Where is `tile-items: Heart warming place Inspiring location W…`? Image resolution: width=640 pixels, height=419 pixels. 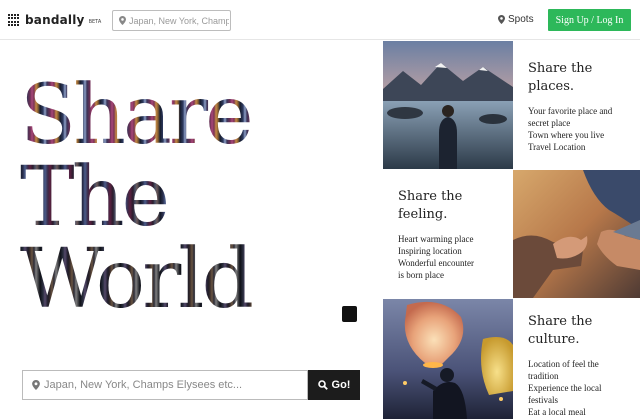 tile-items: Heart warming place Inspiring location W… is located at coordinates (455, 257).